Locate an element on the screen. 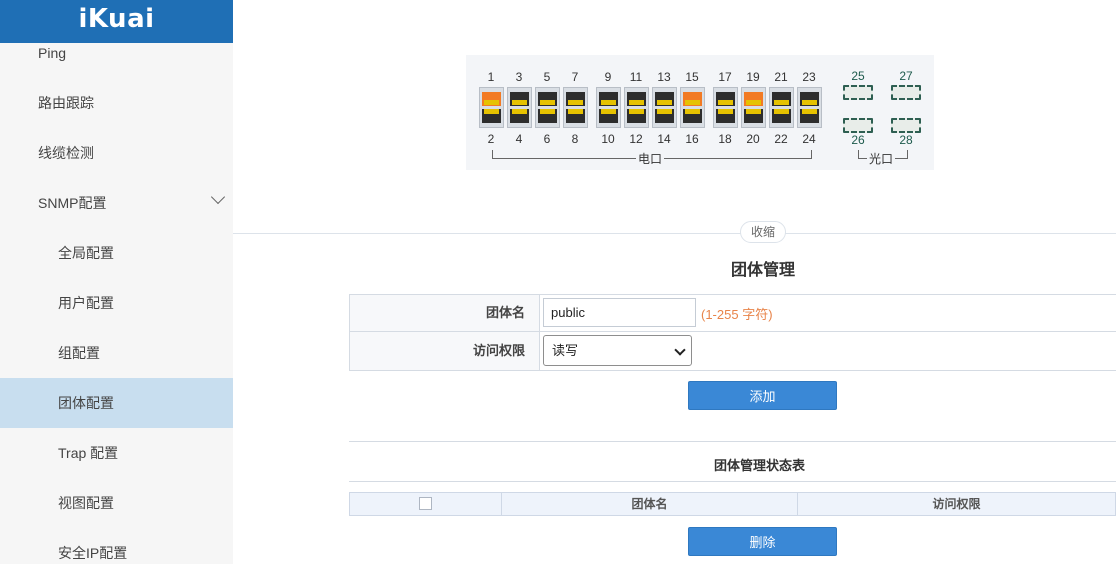  port-number: 7 is located at coordinates (575, 77).